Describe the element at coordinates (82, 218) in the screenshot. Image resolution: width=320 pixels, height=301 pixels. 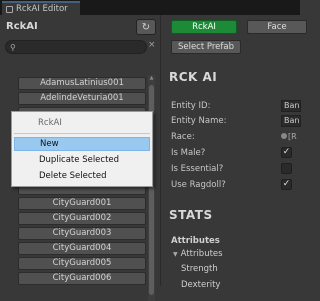
I see `list-item: CityGuard002` at that location.